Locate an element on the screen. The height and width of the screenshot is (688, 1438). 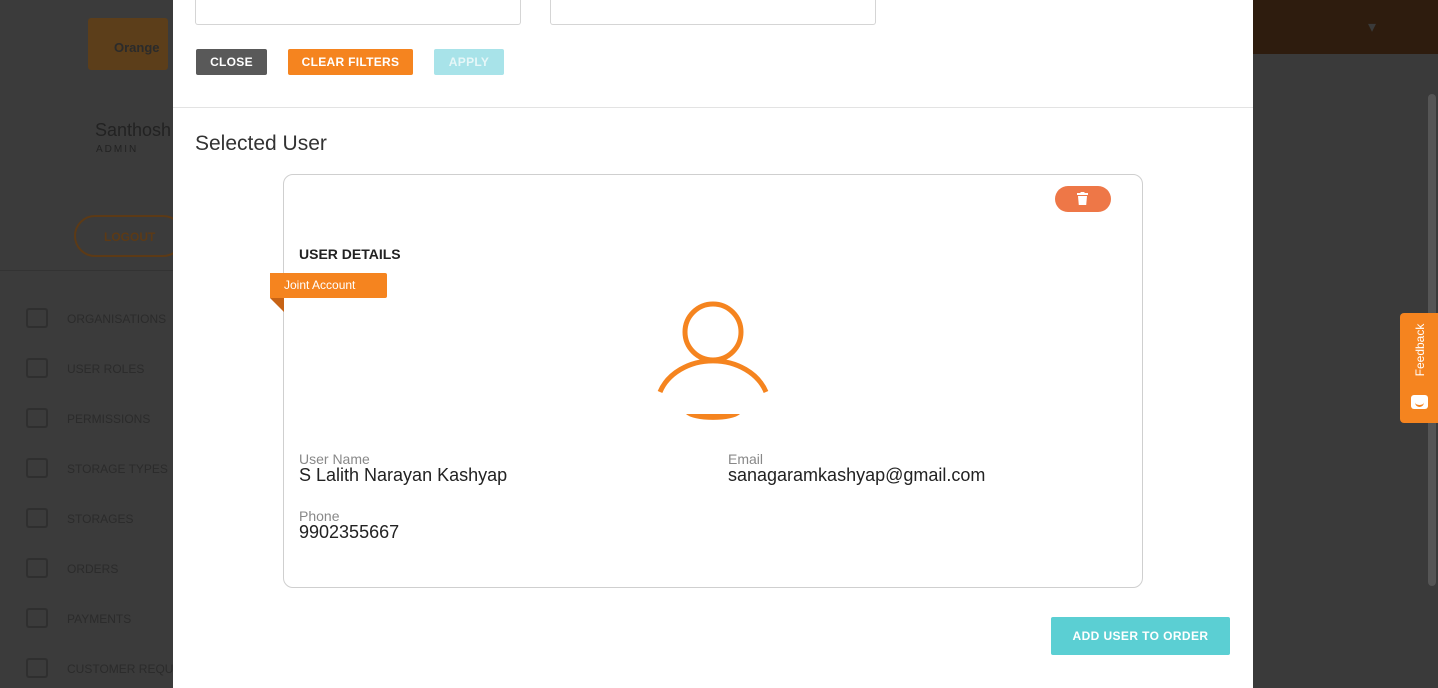
joint-account-badge: Joint Account is located at coordinates (328, 285).